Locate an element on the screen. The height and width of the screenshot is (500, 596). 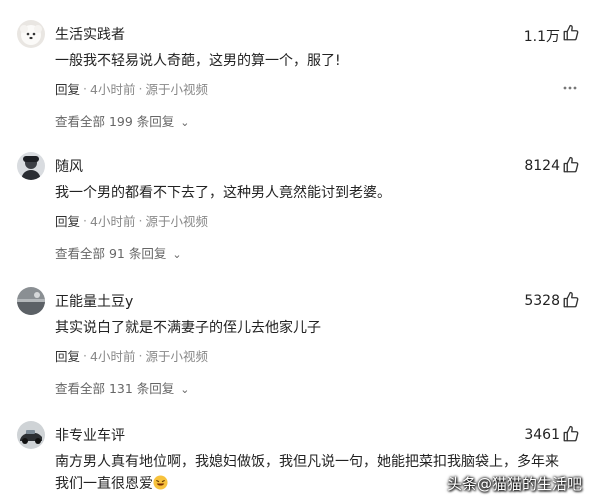
username: 随风 is located at coordinates (69, 166).